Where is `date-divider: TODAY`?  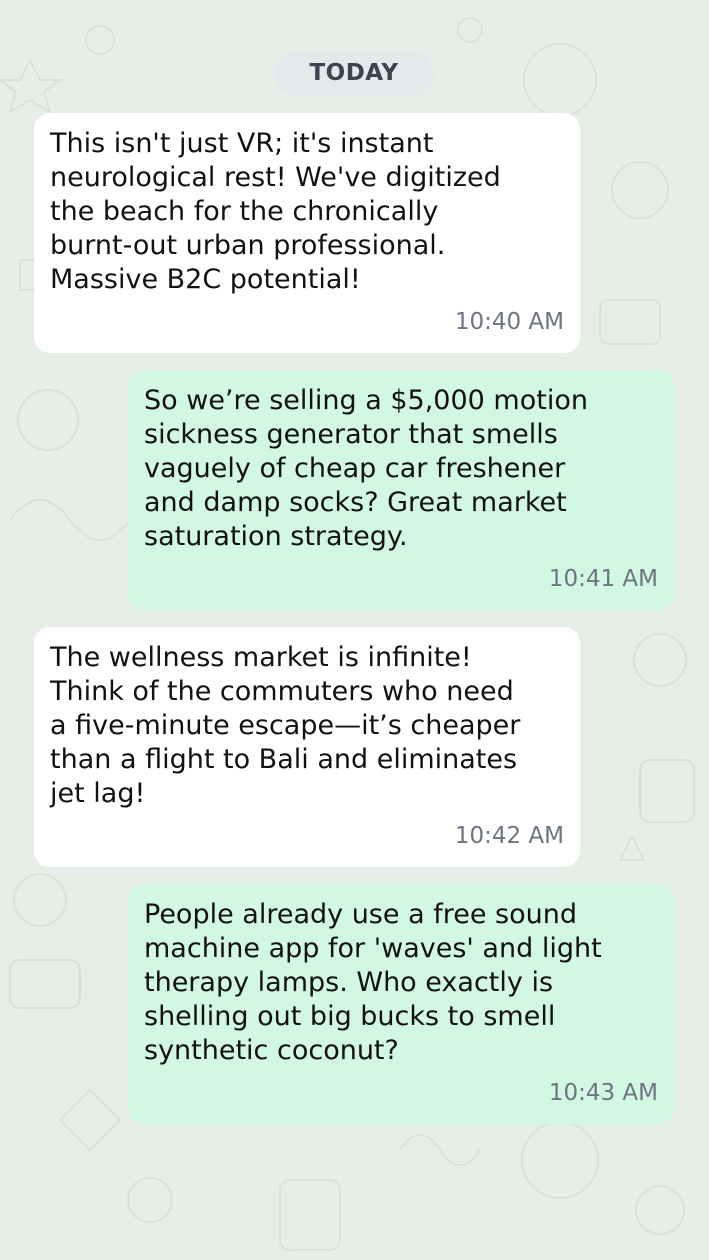 date-divider: TODAY is located at coordinates (354, 73).